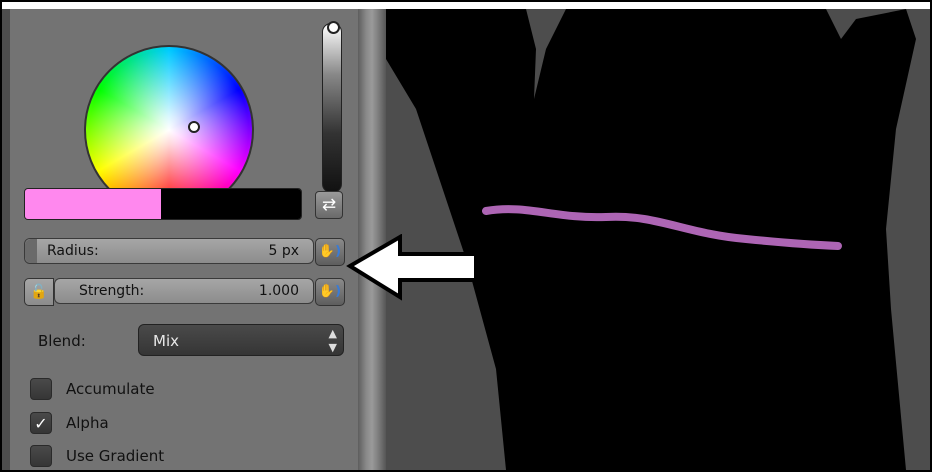  What do you see at coordinates (169, 251) in the screenshot?
I see `radius-field: Radius: 5 px` at bounding box center [169, 251].